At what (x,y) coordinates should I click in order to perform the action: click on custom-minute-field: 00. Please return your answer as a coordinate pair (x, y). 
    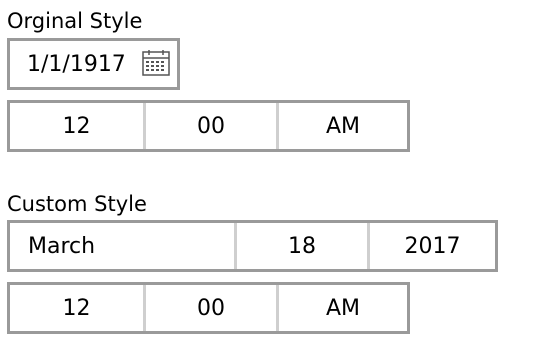
    Looking at the image, I should click on (209, 308).